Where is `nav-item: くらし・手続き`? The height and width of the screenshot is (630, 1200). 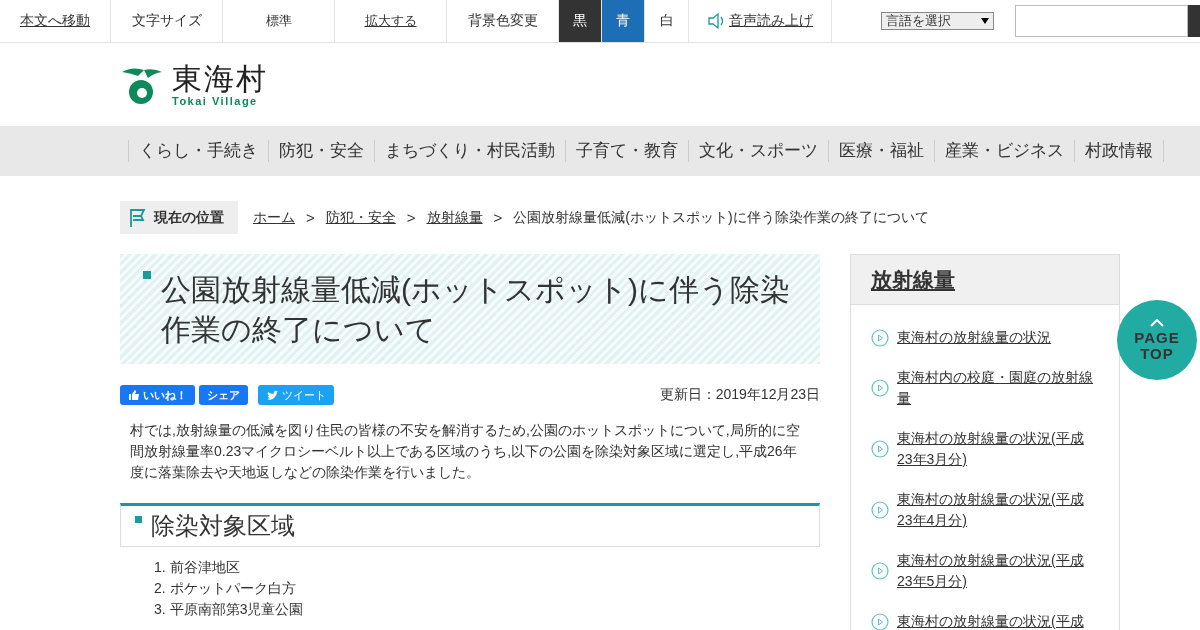 nav-item: くらし・手続き is located at coordinates (198, 151).